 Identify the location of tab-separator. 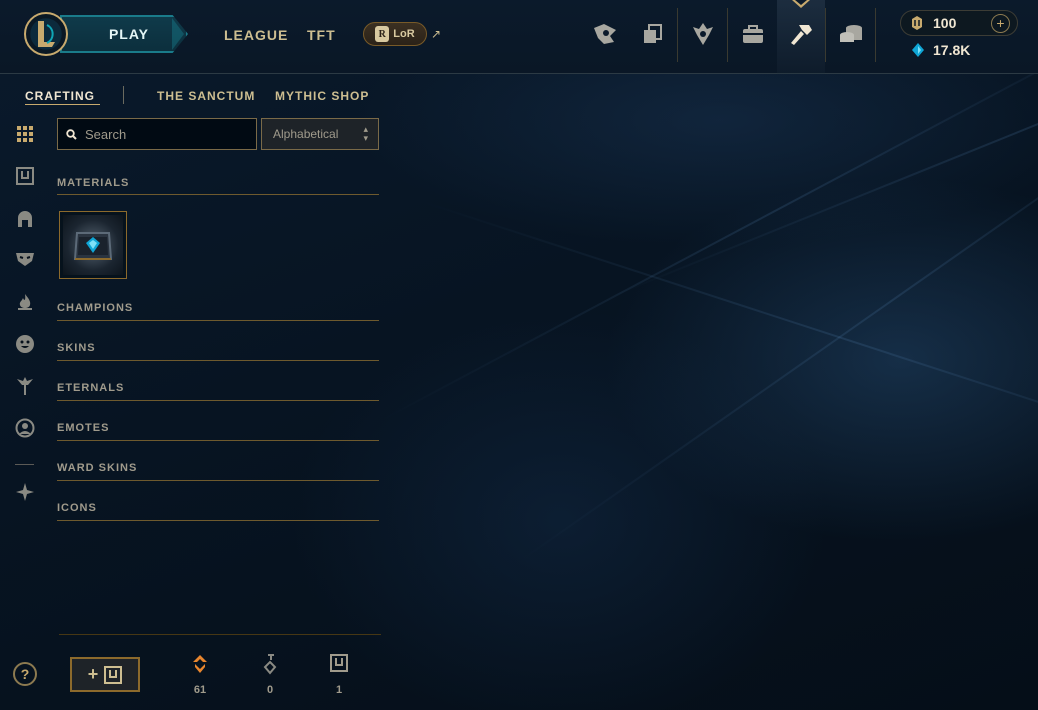
(123, 95).